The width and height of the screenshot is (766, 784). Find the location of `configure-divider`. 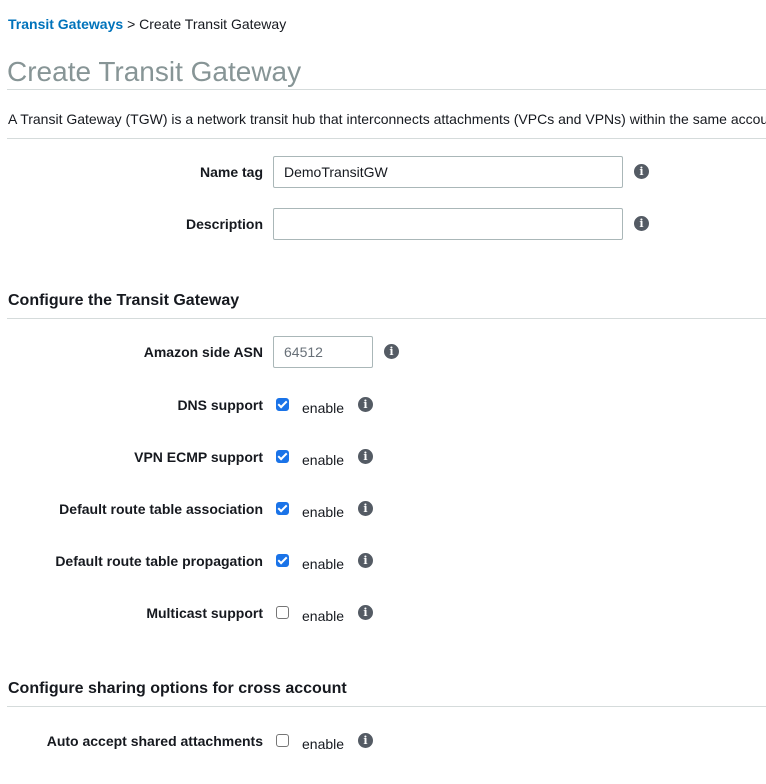

configure-divider is located at coordinates (386, 318).